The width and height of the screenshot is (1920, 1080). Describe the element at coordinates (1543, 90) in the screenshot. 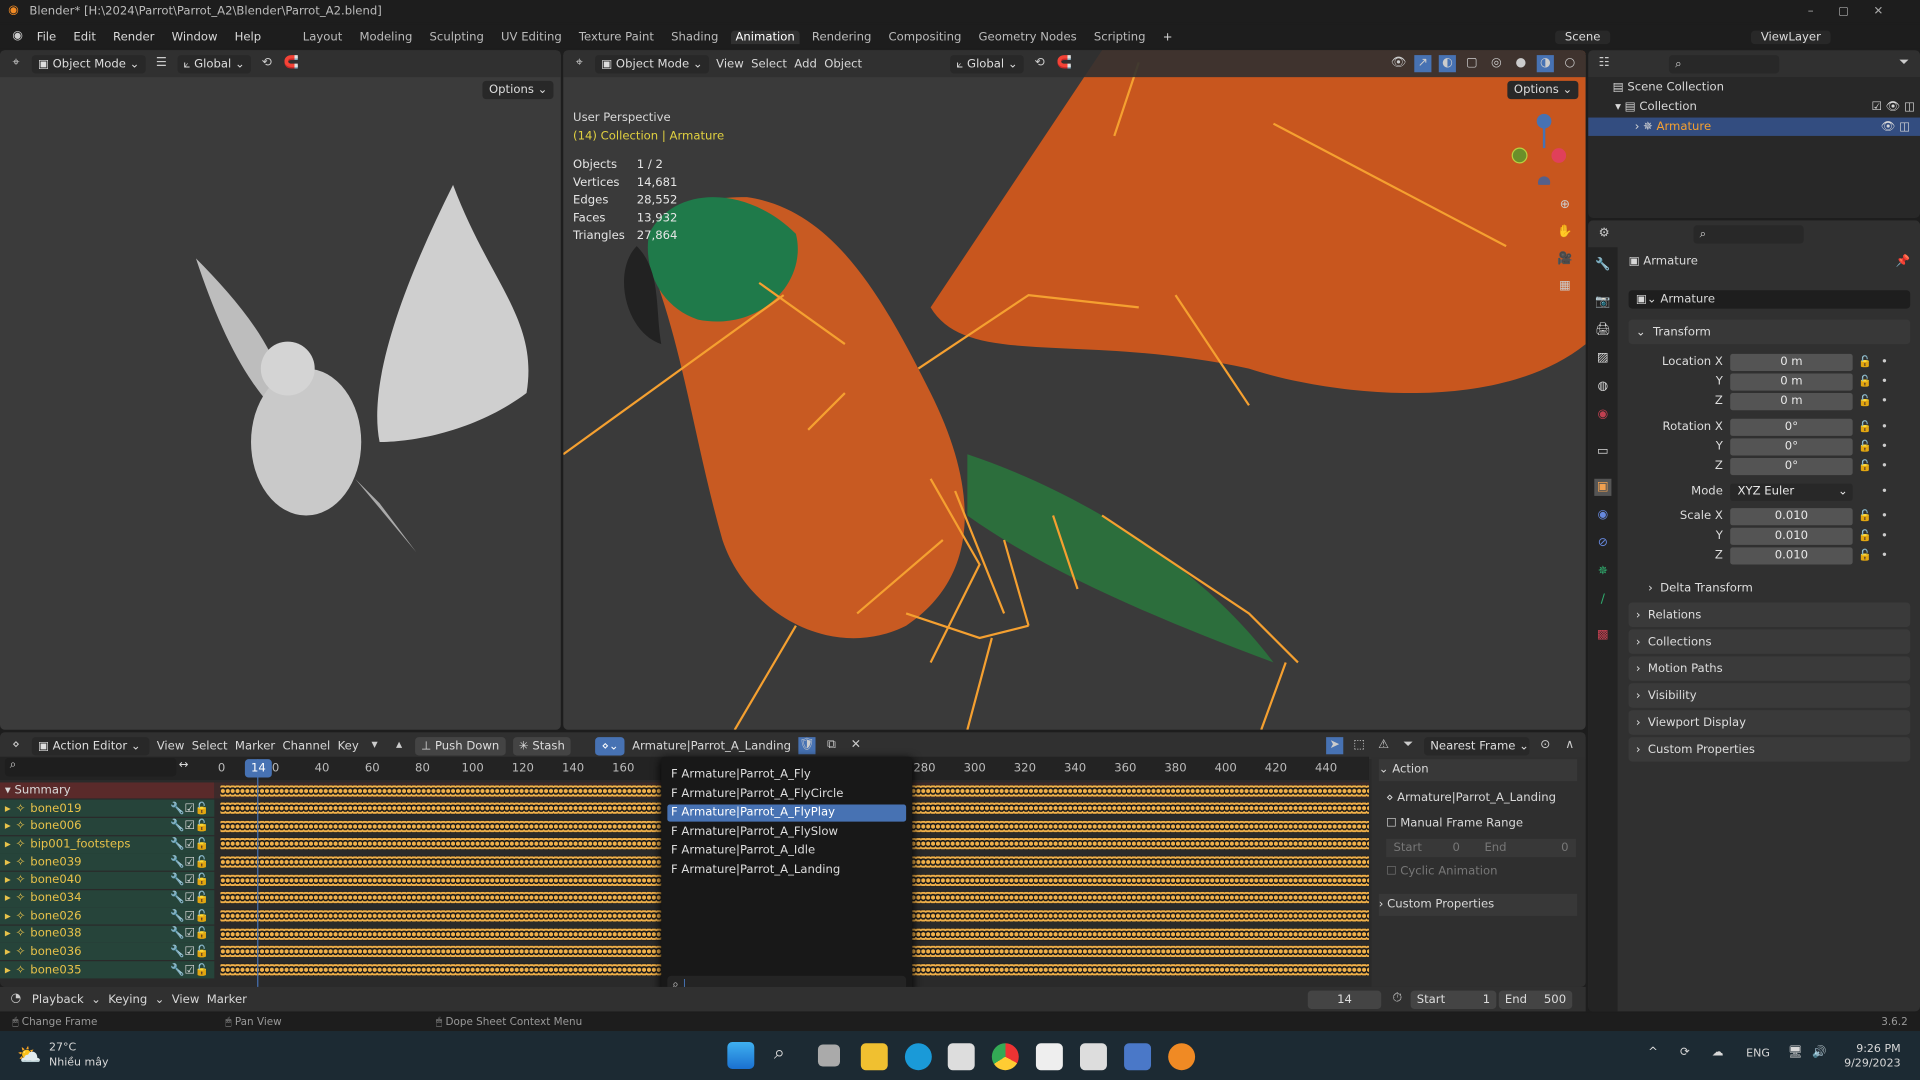

I see `options-dropdown: Options ⌄` at that location.